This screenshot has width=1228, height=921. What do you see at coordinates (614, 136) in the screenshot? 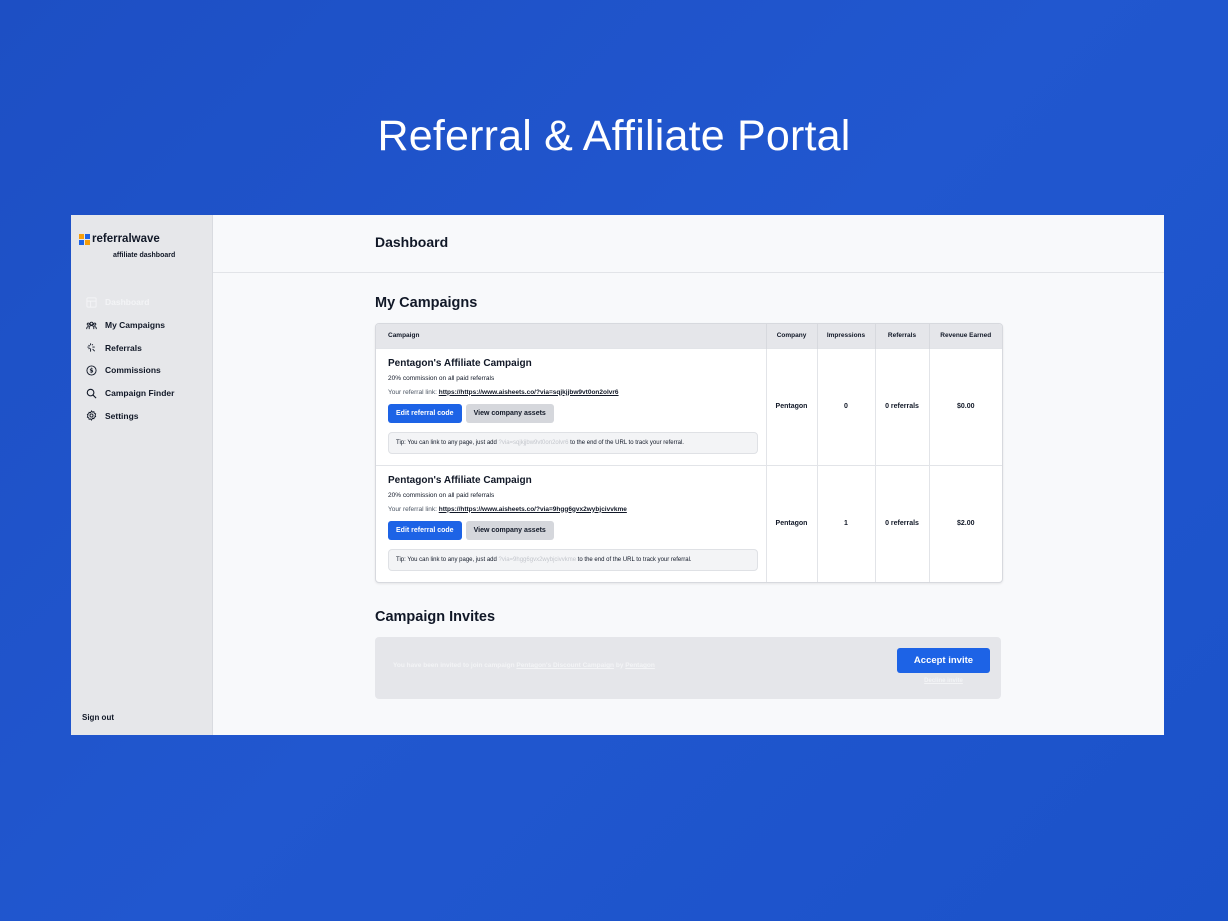
I see `page-heading: Referral & Affiliate Portal` at bounding box center [614, 136].